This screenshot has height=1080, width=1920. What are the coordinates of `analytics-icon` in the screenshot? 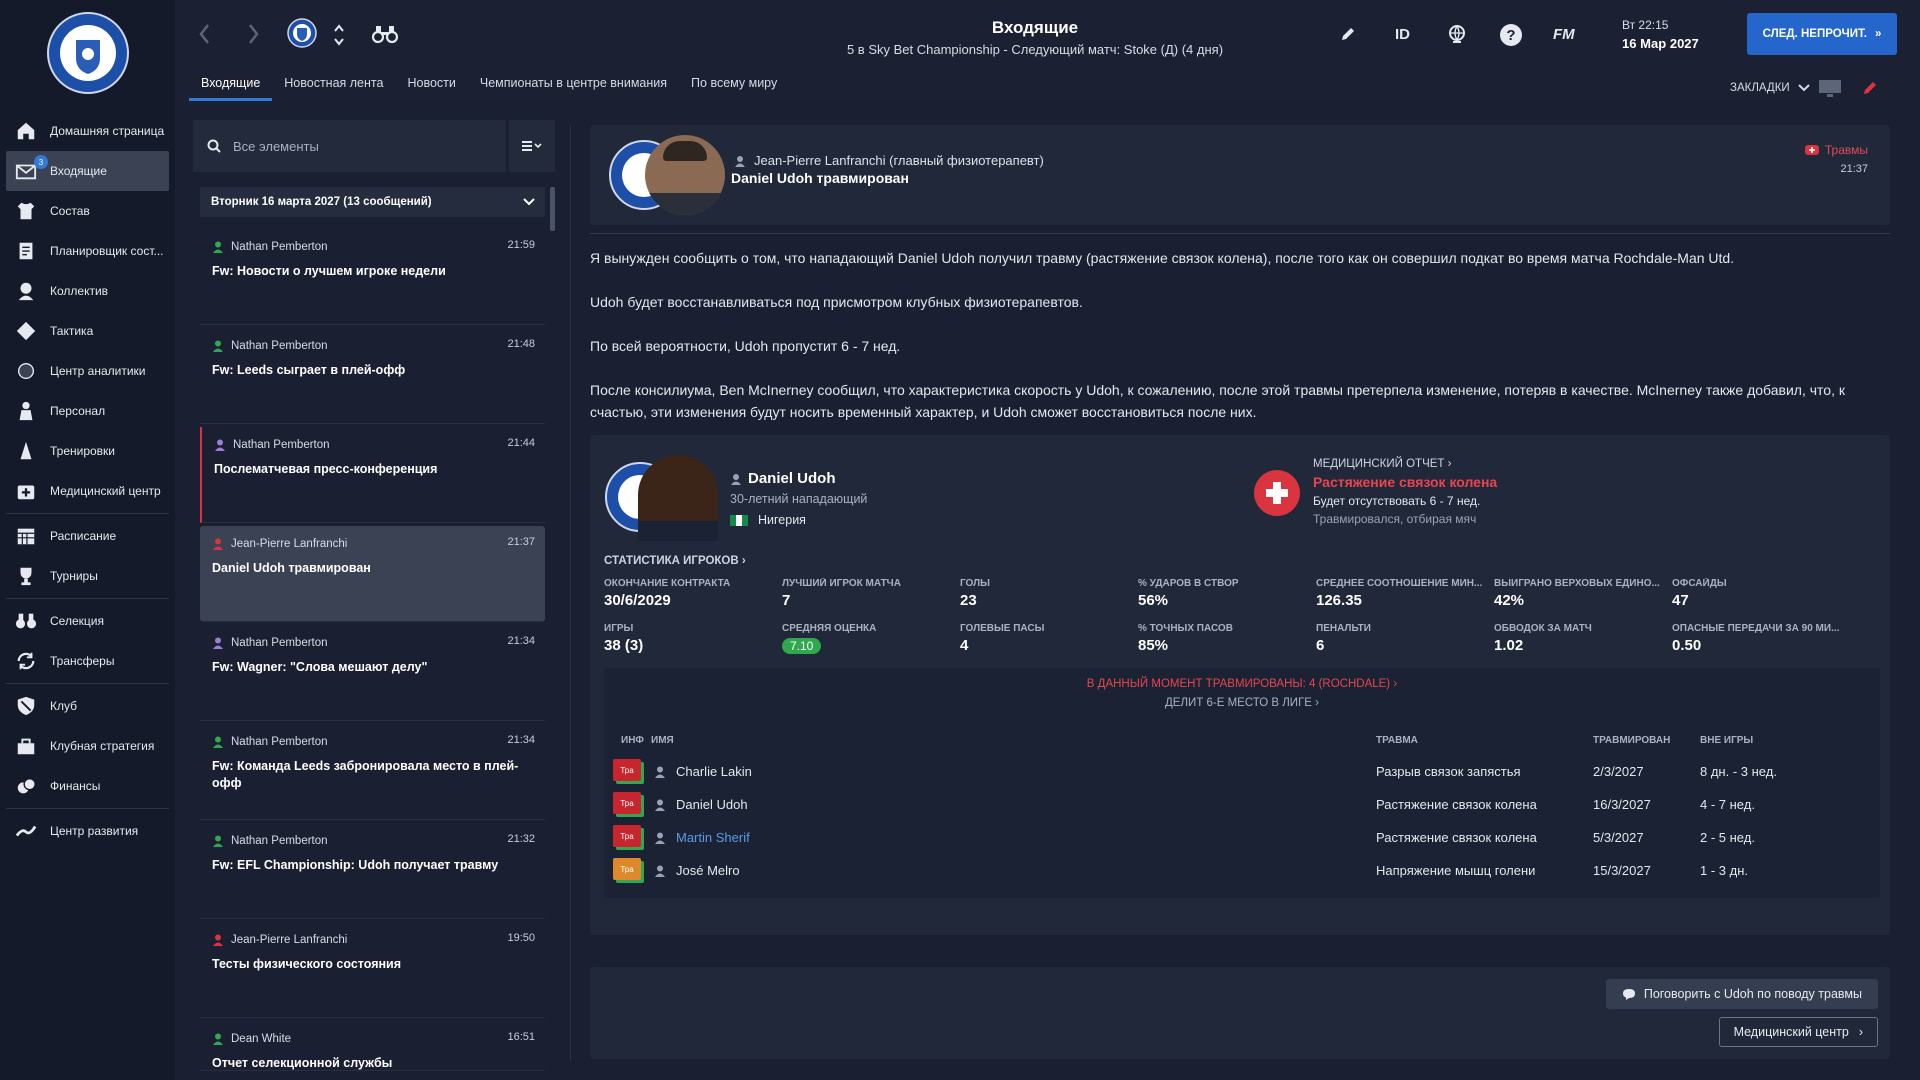 It's located at (26, 371).